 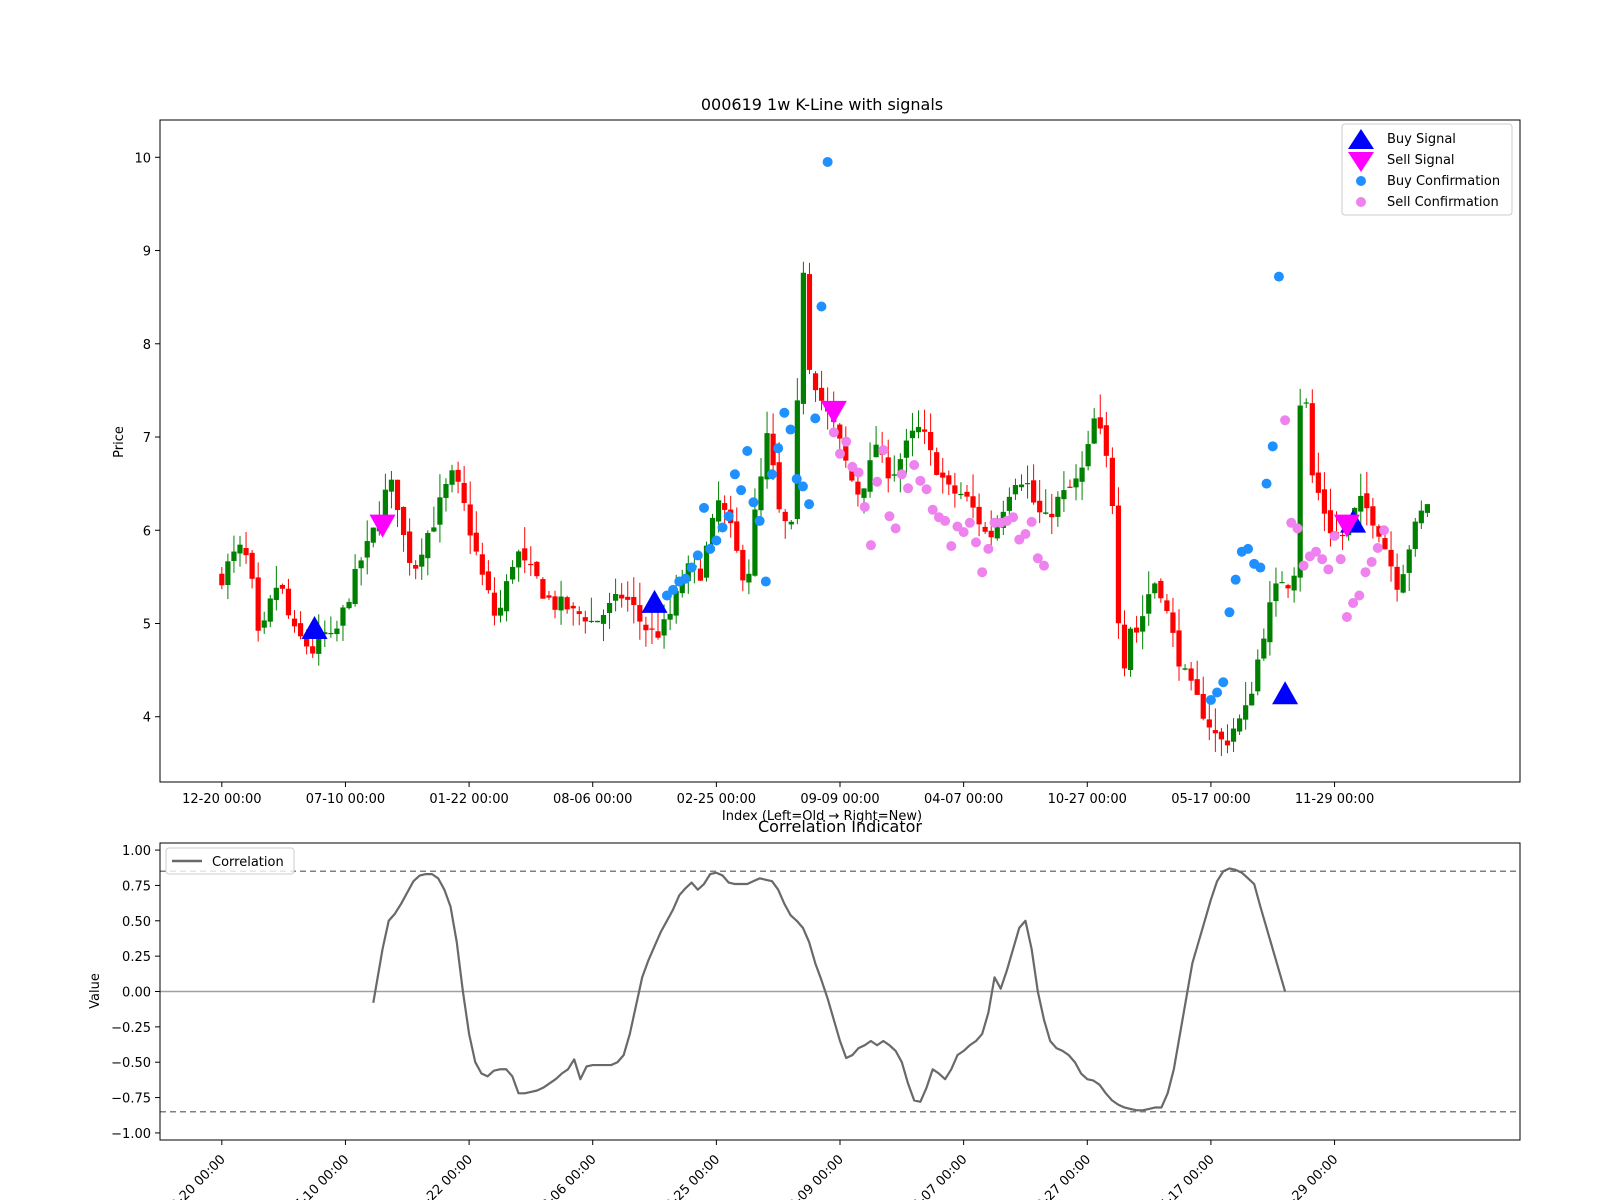 What do you see at coordinates (131, 1099) in the screenshot?
I see `correlation-y-tick-label: −0.75` at bounding box center [131, 1099].